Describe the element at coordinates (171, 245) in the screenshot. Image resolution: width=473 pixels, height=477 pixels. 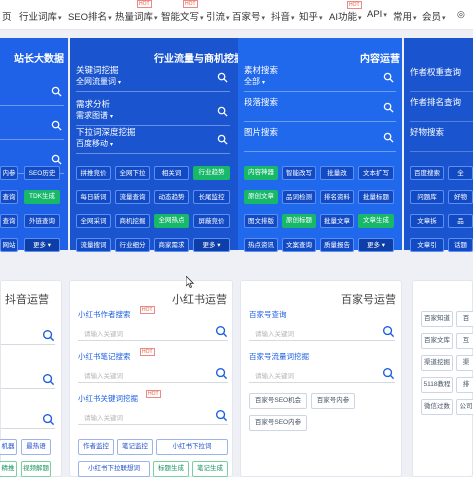
I see `tool-chip: 商家需求` at that location.